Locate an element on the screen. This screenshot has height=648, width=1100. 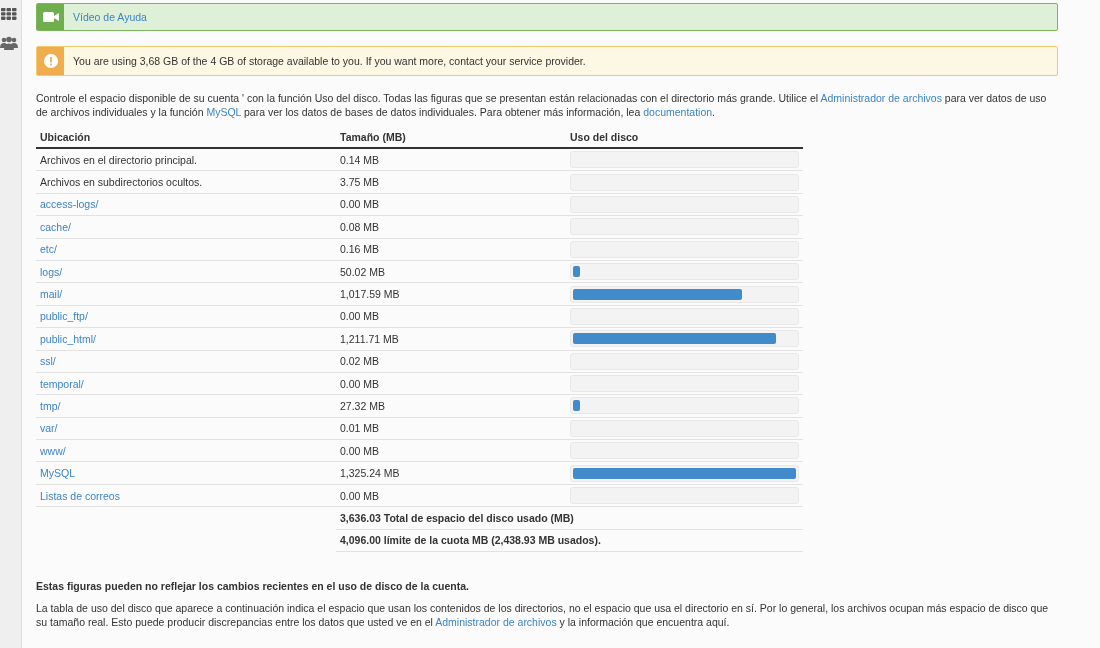
location-link: tmp/ is located at coordinates (50, 406).